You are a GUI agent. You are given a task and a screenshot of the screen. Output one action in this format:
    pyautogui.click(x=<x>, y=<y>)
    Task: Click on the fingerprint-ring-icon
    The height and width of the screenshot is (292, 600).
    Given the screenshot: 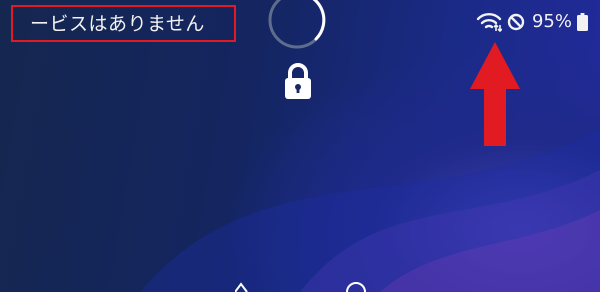 What is the action you would take?
    pyautogui.click(x=297, y=26)
    